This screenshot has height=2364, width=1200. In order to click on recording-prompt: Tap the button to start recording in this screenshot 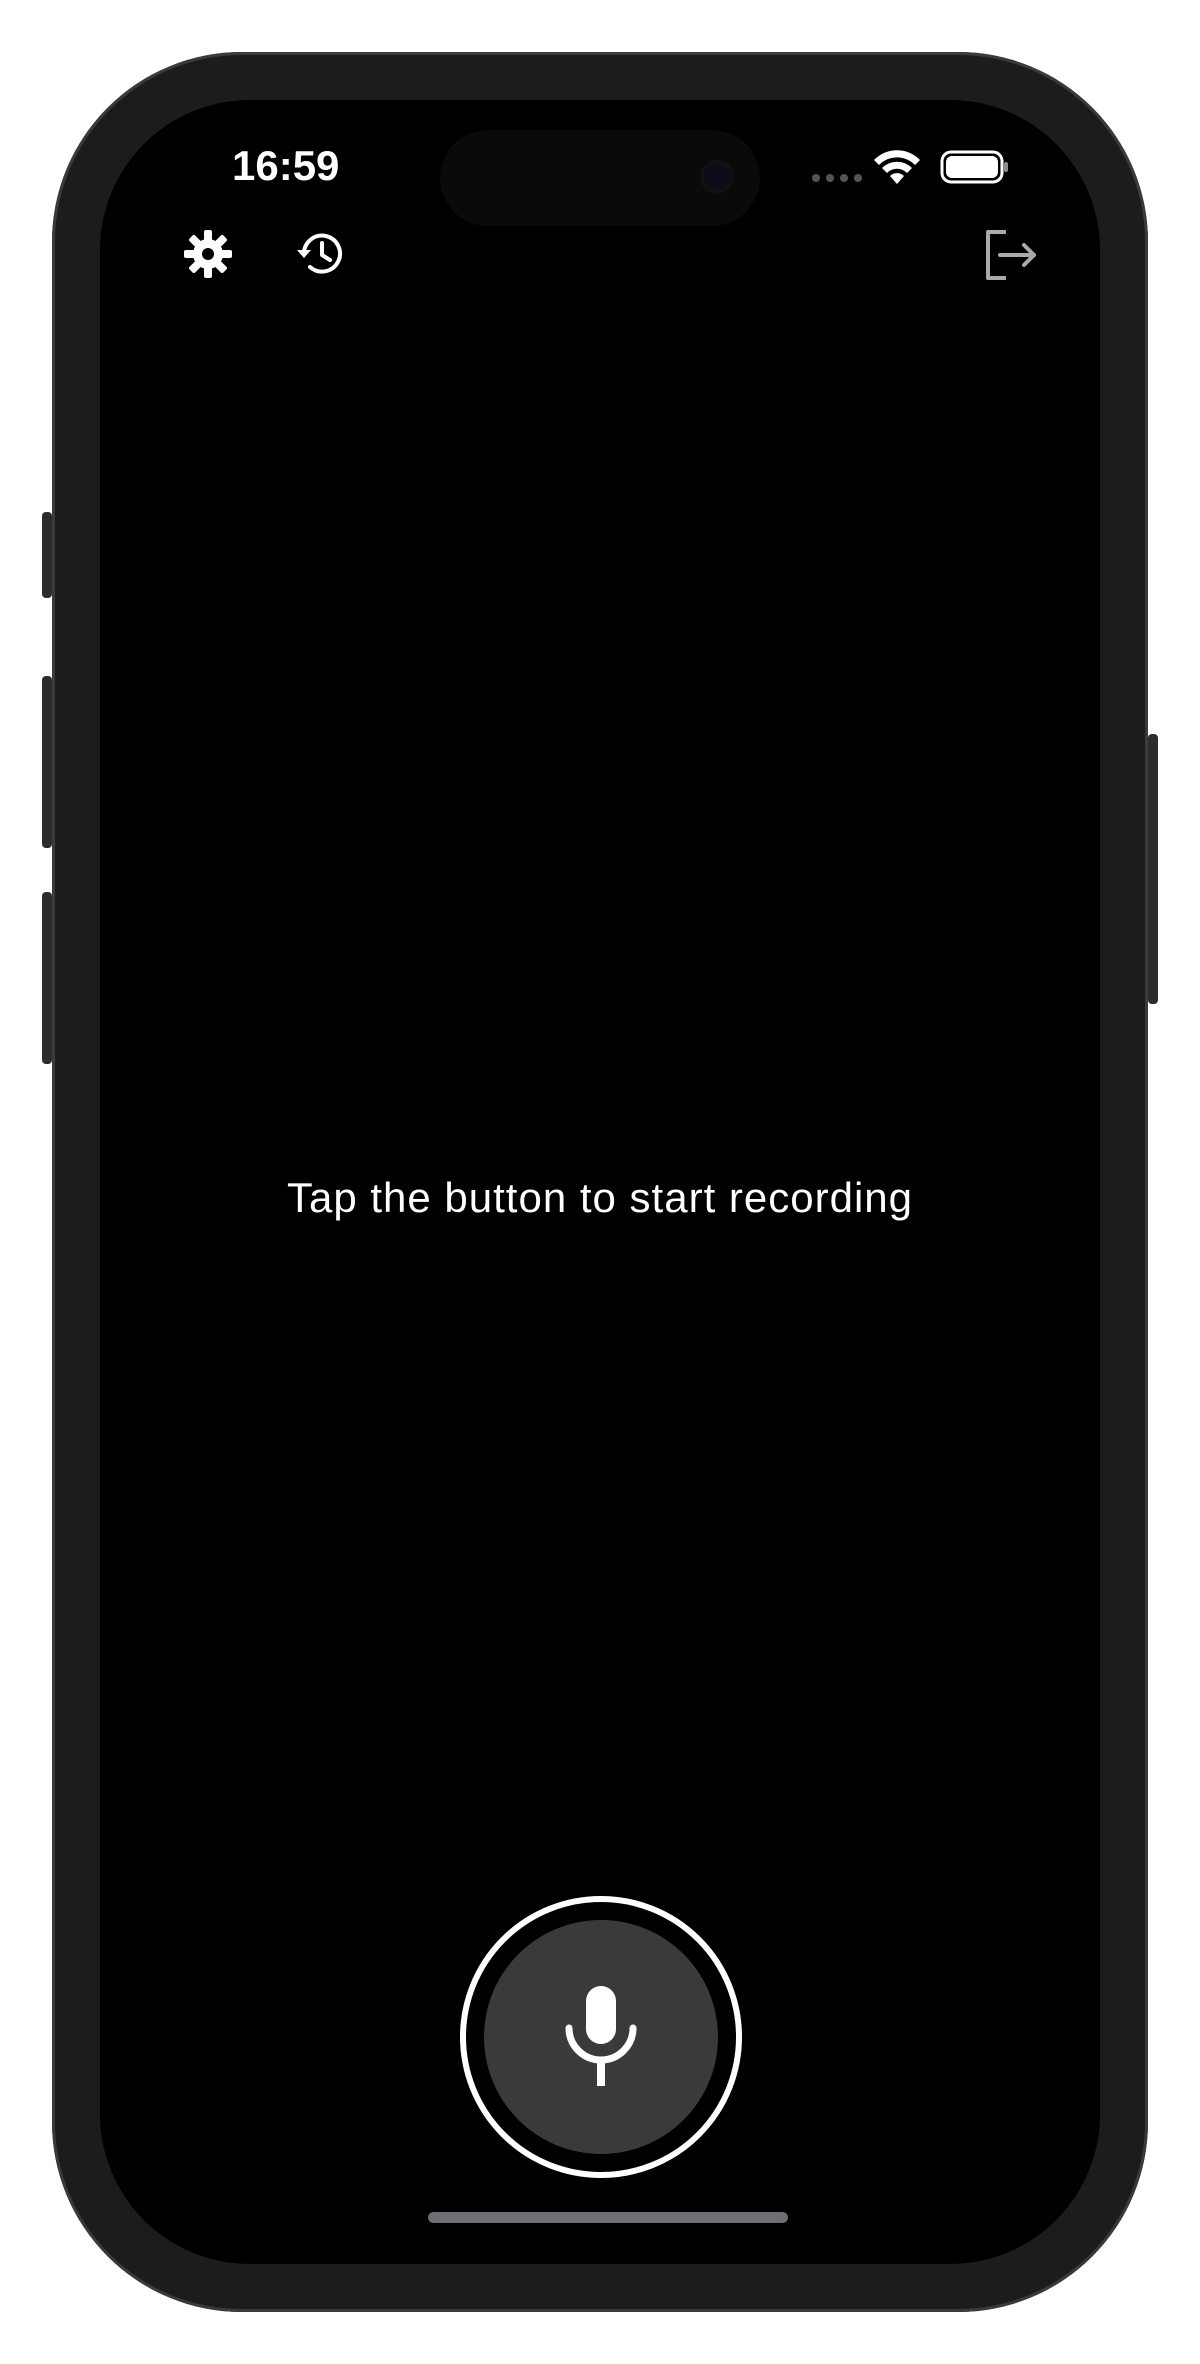, I will do `click(600, 1197)`.